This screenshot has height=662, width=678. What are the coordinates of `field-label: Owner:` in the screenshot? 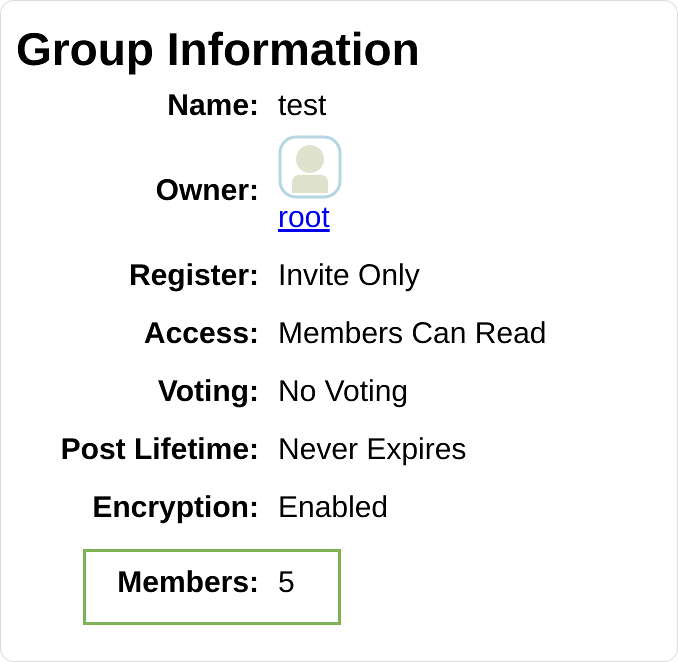 It's located at (206, 191).